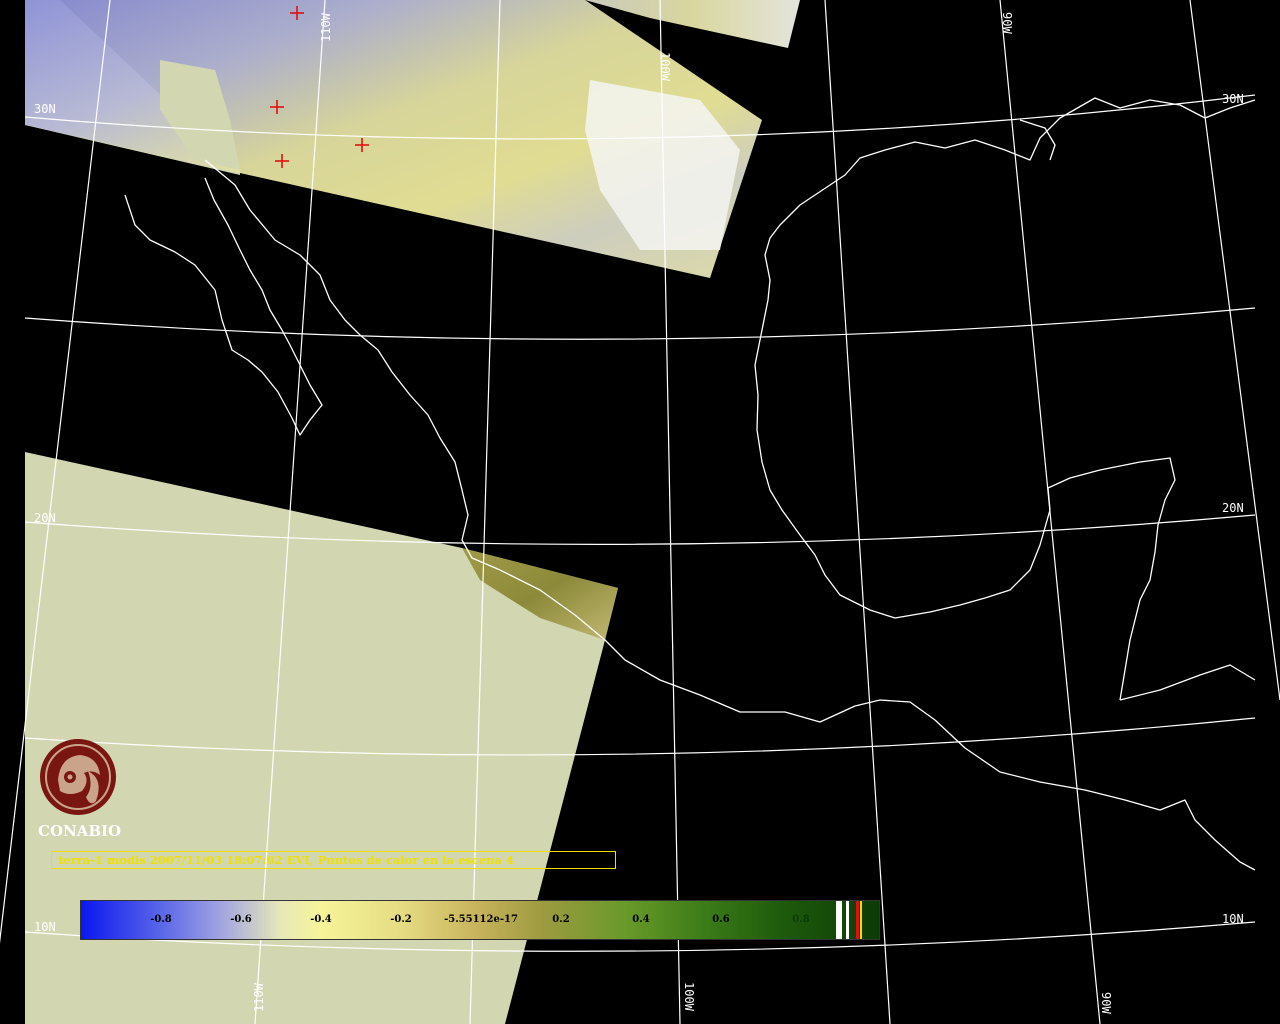 This screenshot has height=1024, width=1280. I want to click on colorbar-tick: 0.4, so click(641, 919).